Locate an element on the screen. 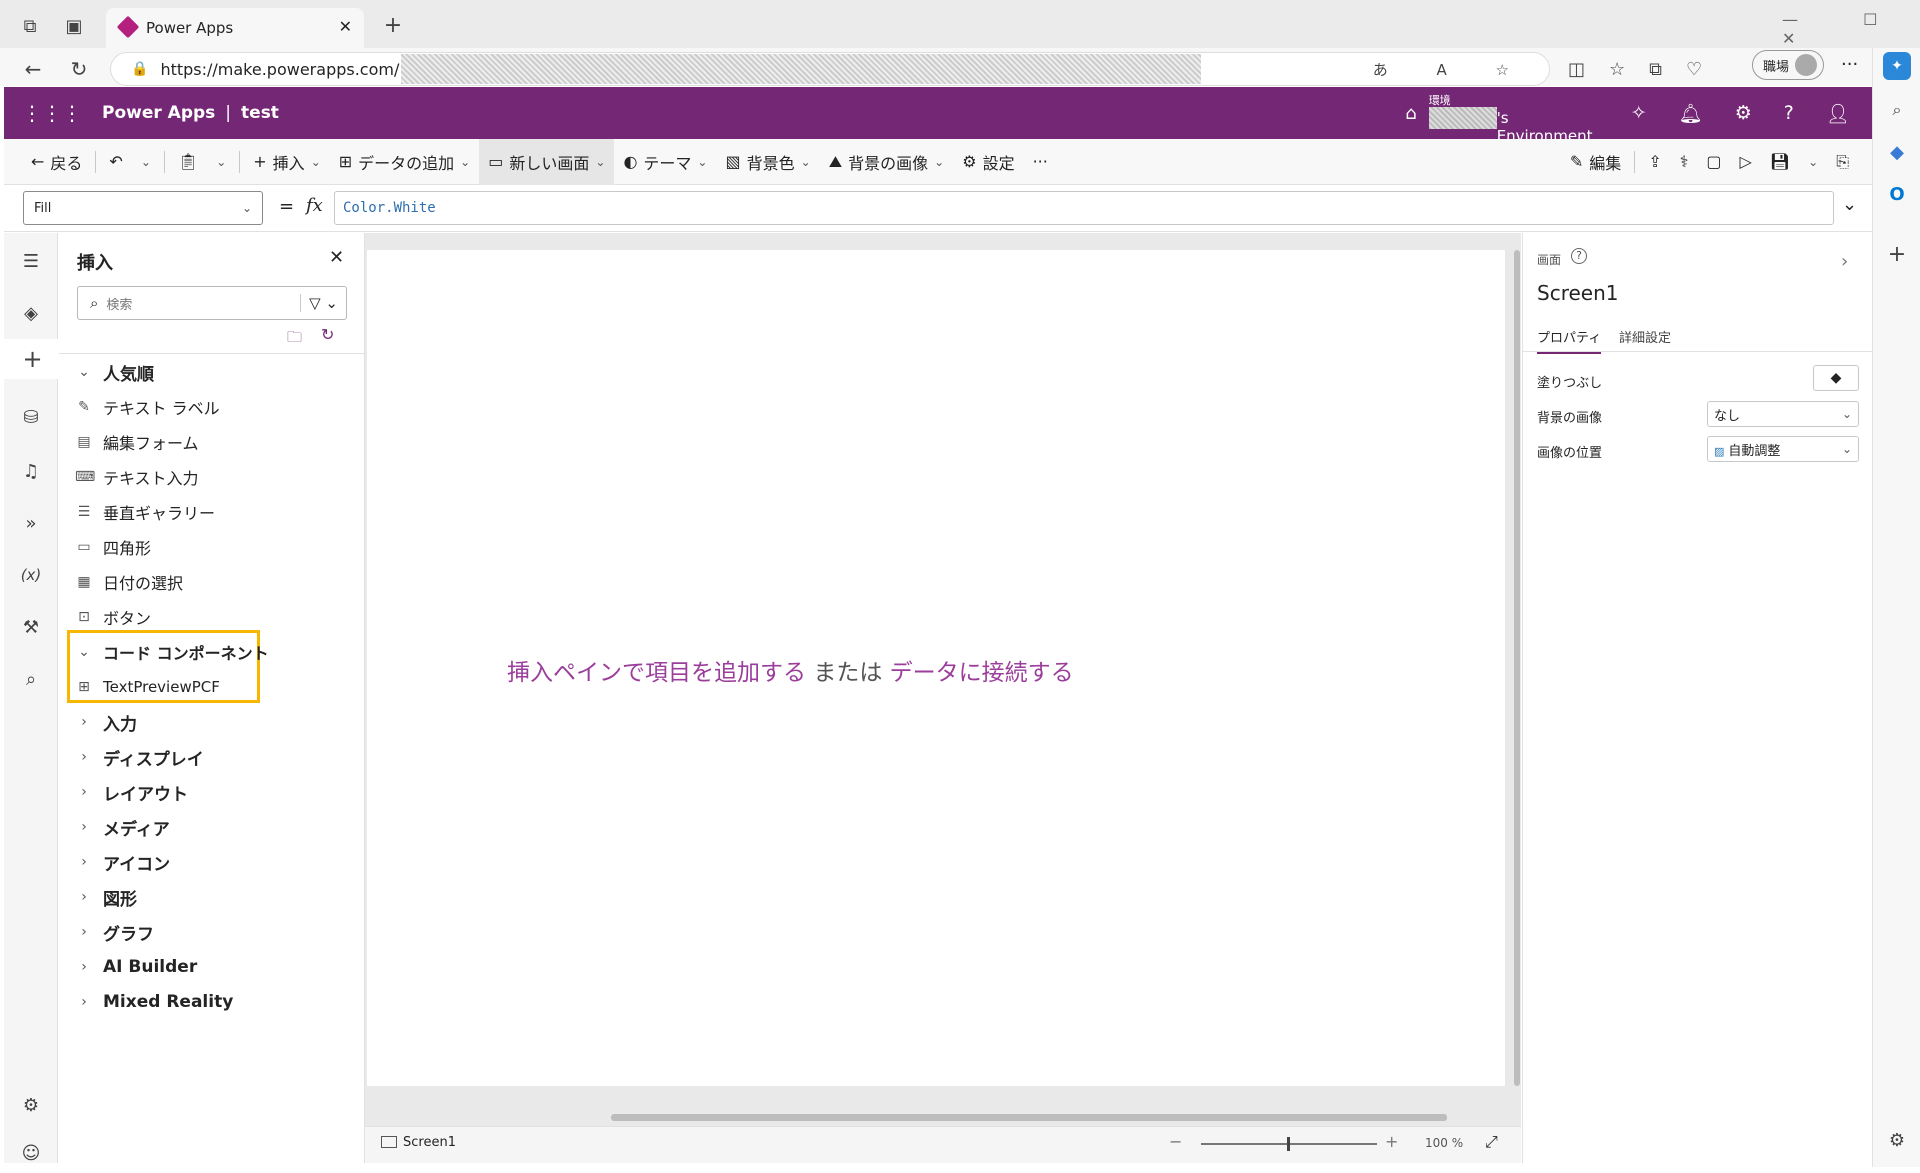 The image size is (1920, 1173). browser-tab-powerapps: Power Apps ✕ is located at coordinates (235, 28).